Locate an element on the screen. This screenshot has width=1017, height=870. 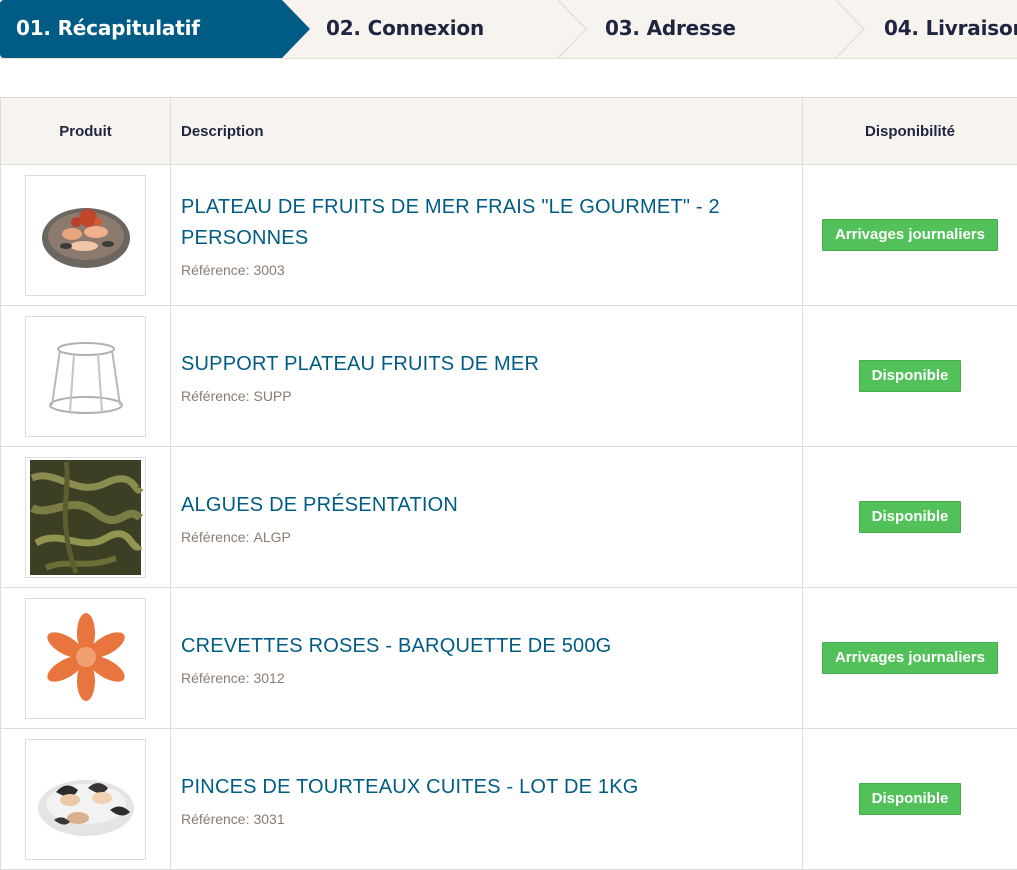
product-name-link: CREVETTES ROSES - BARQUETTE DE 500G is located at coordinates (486, 646).